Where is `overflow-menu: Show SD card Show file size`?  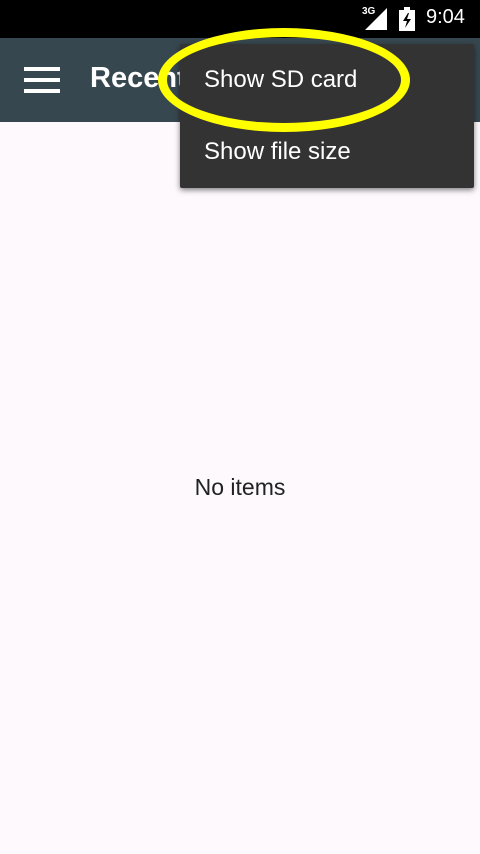 overflow-menu: Show SD card Show file size is located at coordinates (327, 116).